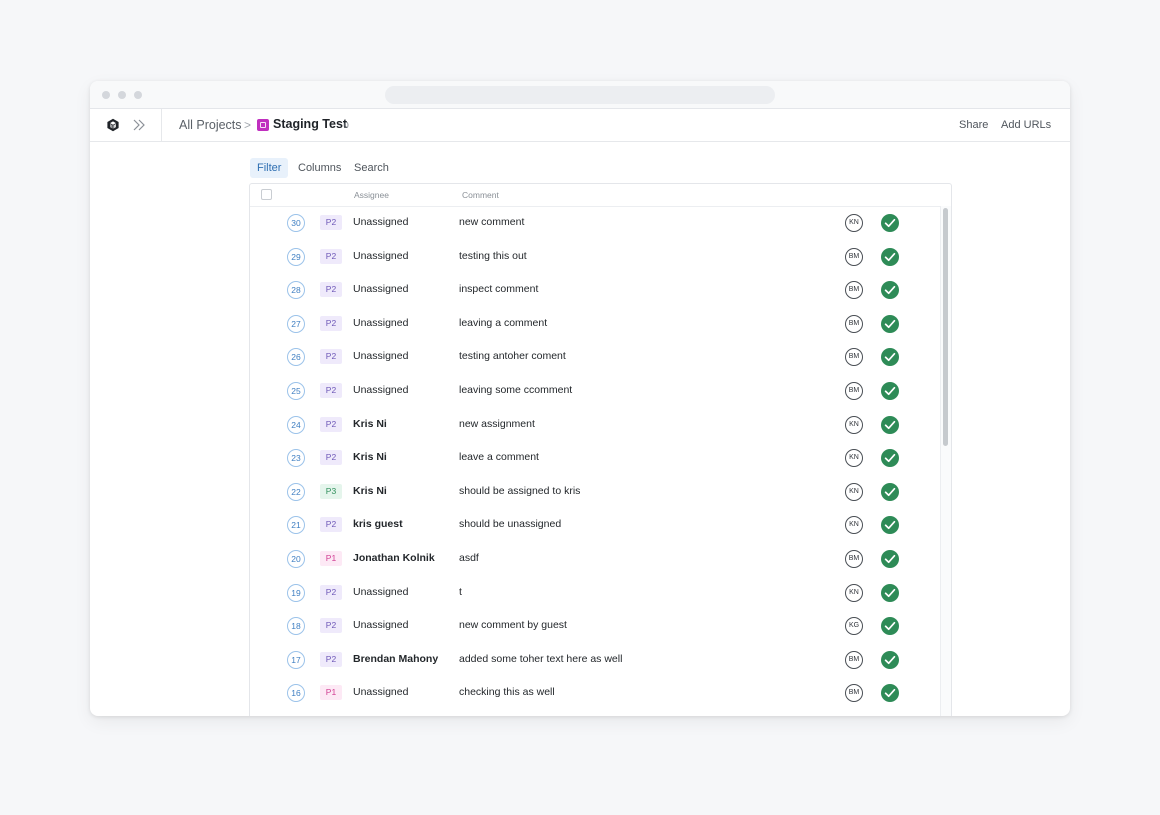  What do you see at coordinates (310, 124) in the screenshot?
I see `project-title: Staging Test` at bounding box center [310, 124].